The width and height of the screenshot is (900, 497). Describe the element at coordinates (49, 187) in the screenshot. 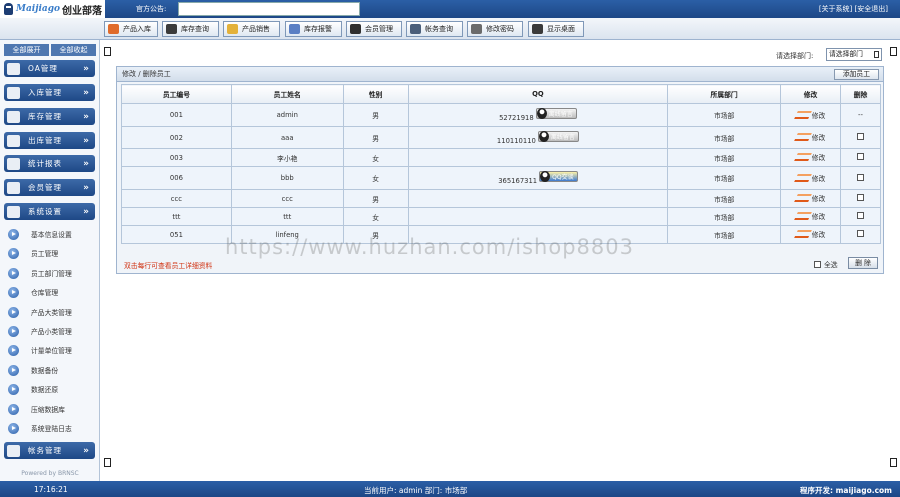

I see `menu-members: 会员管理 »` at that location.